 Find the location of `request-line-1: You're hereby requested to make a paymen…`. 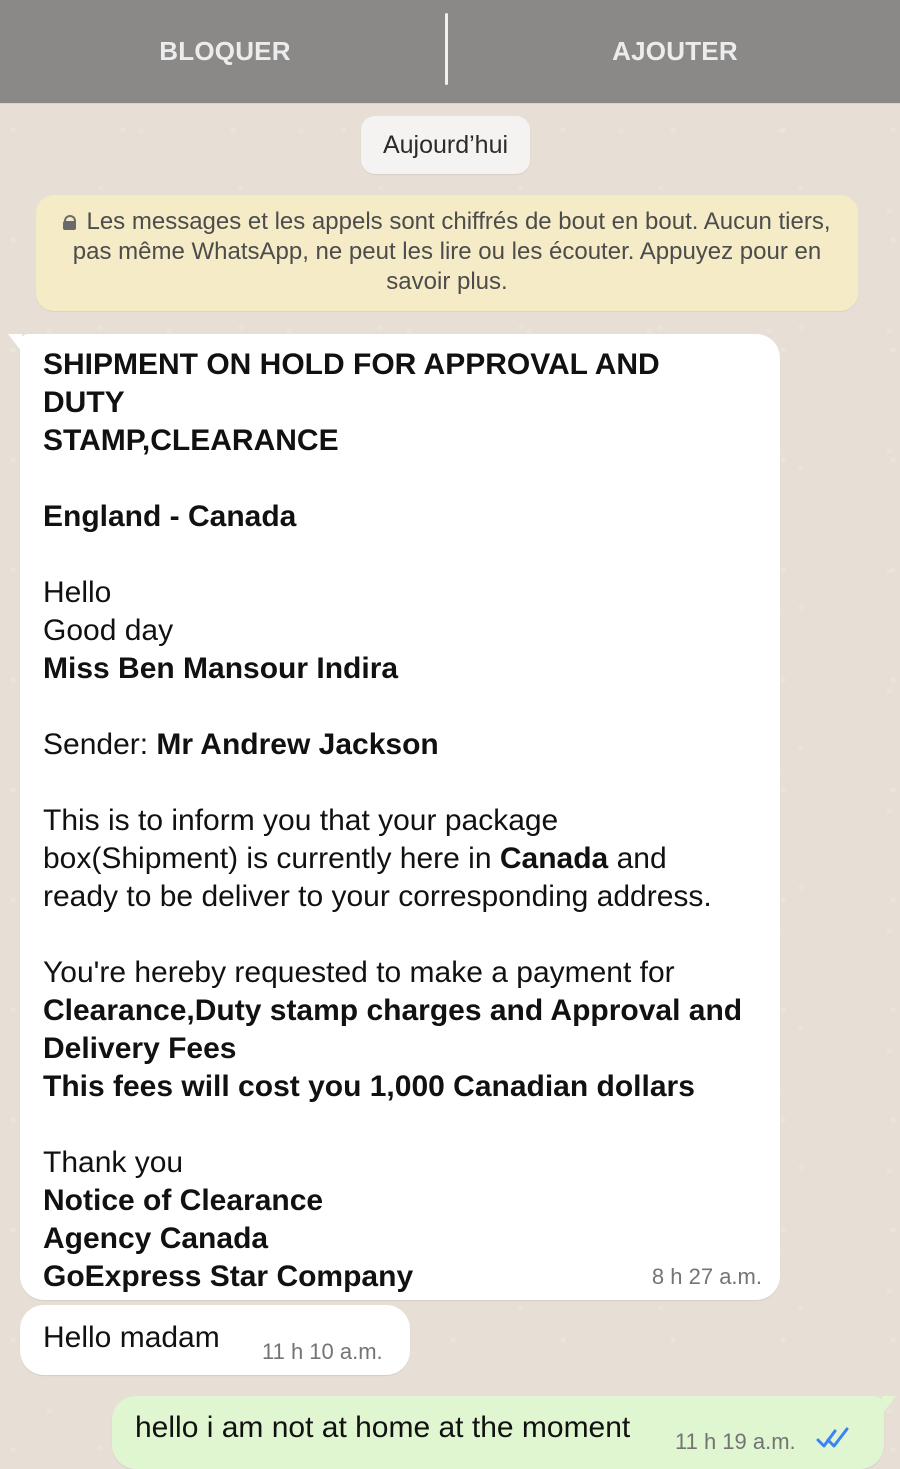

request-line-1: You're hereby requested to make a paymen… is located at coordinates (359, 972).